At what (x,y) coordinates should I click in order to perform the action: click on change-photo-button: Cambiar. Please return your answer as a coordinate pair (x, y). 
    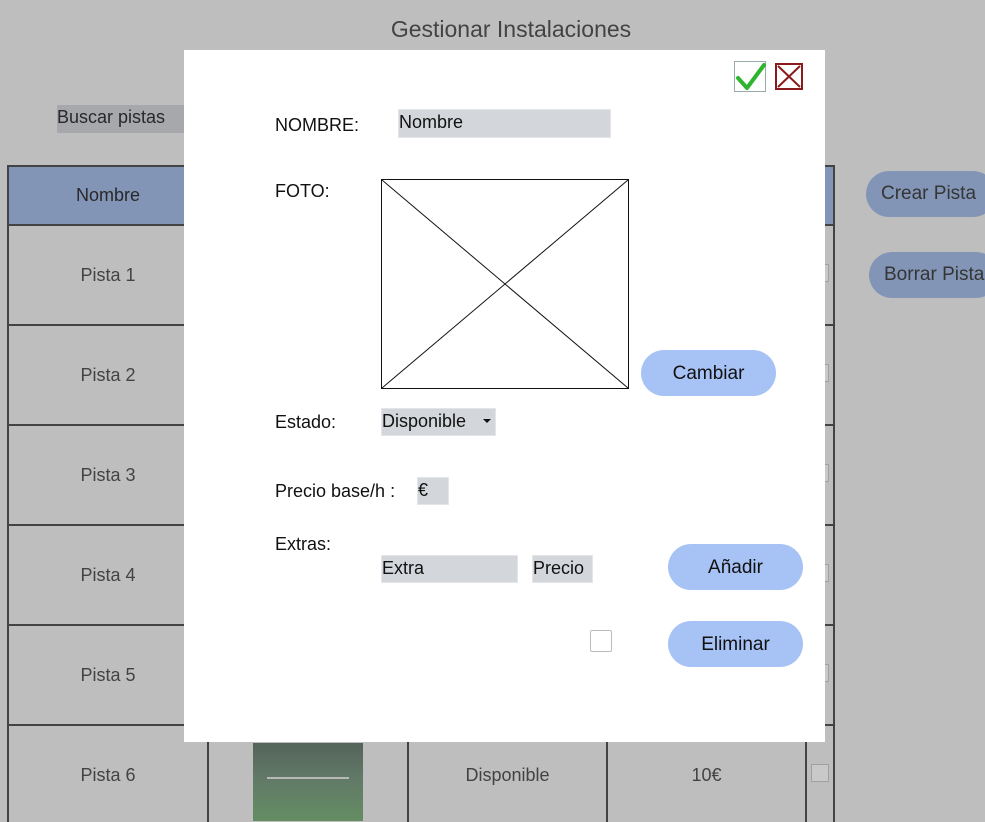
    Looking at the image, I should click on (708, 373).